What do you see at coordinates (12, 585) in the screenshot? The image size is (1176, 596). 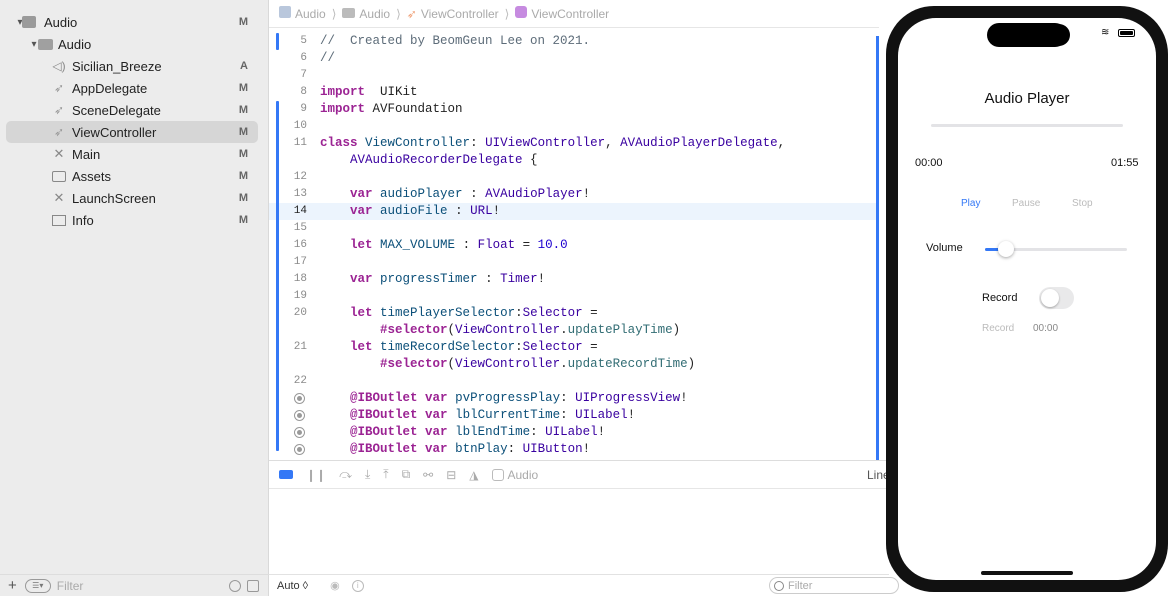 I see `add-icon: +` at bounding box center [12, 585].